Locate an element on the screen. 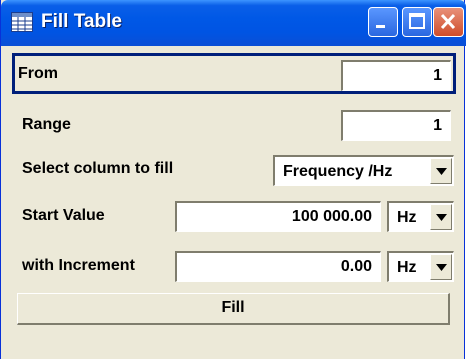 The width and height of the screenshot is (467, 359). minimize-icon is located at coordinates (380, 26).